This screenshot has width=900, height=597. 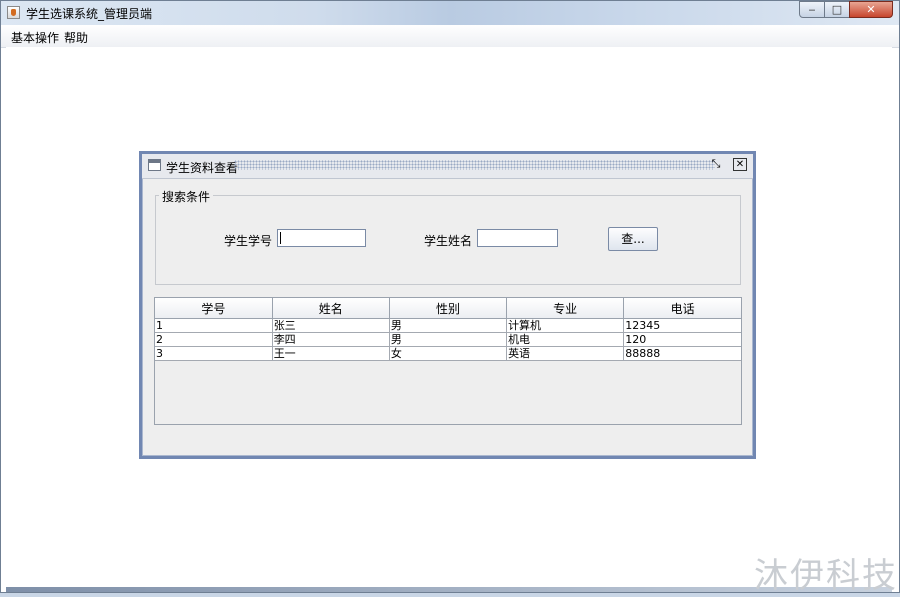 What do you see at coordinates (682, 339) in the screenshot?
I see `table-cell: 120` at bounding box center [682, 339].